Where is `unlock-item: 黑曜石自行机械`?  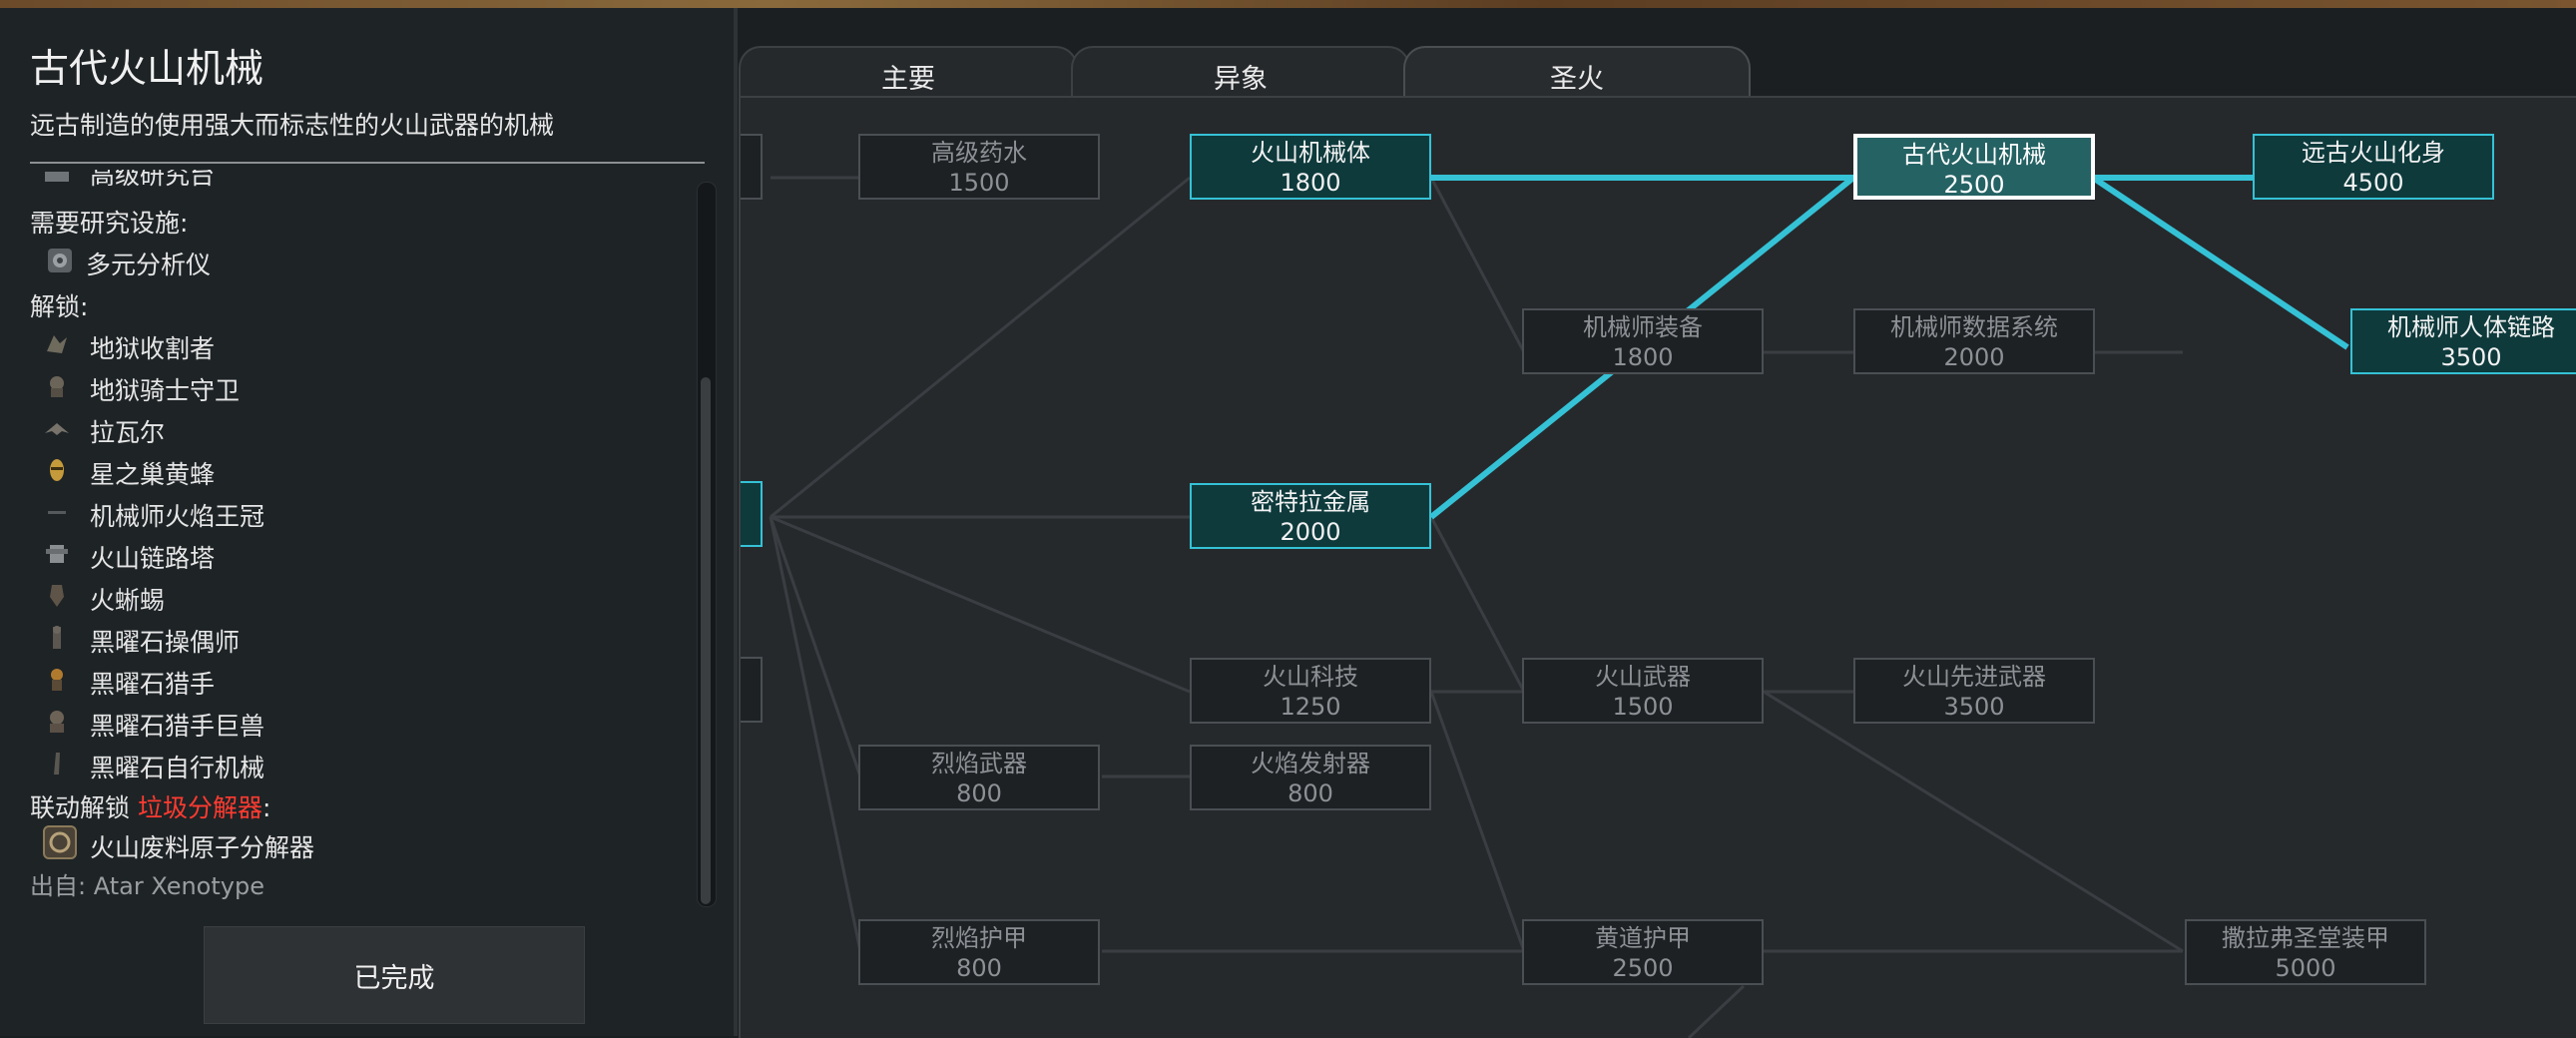
unlock-item: 黑曜石自行机械 is located at coordinates (177, 766).